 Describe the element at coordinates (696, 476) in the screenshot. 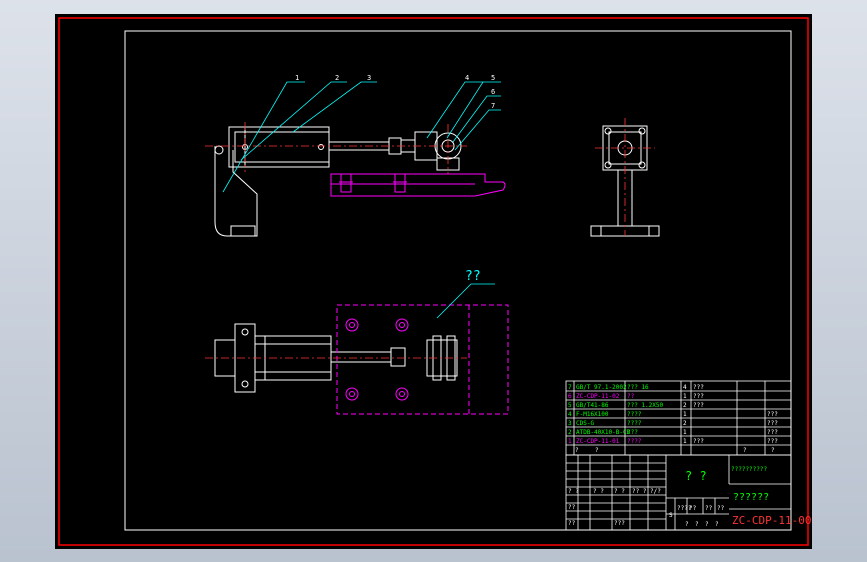

I see `part-name: ? ?` at that location.